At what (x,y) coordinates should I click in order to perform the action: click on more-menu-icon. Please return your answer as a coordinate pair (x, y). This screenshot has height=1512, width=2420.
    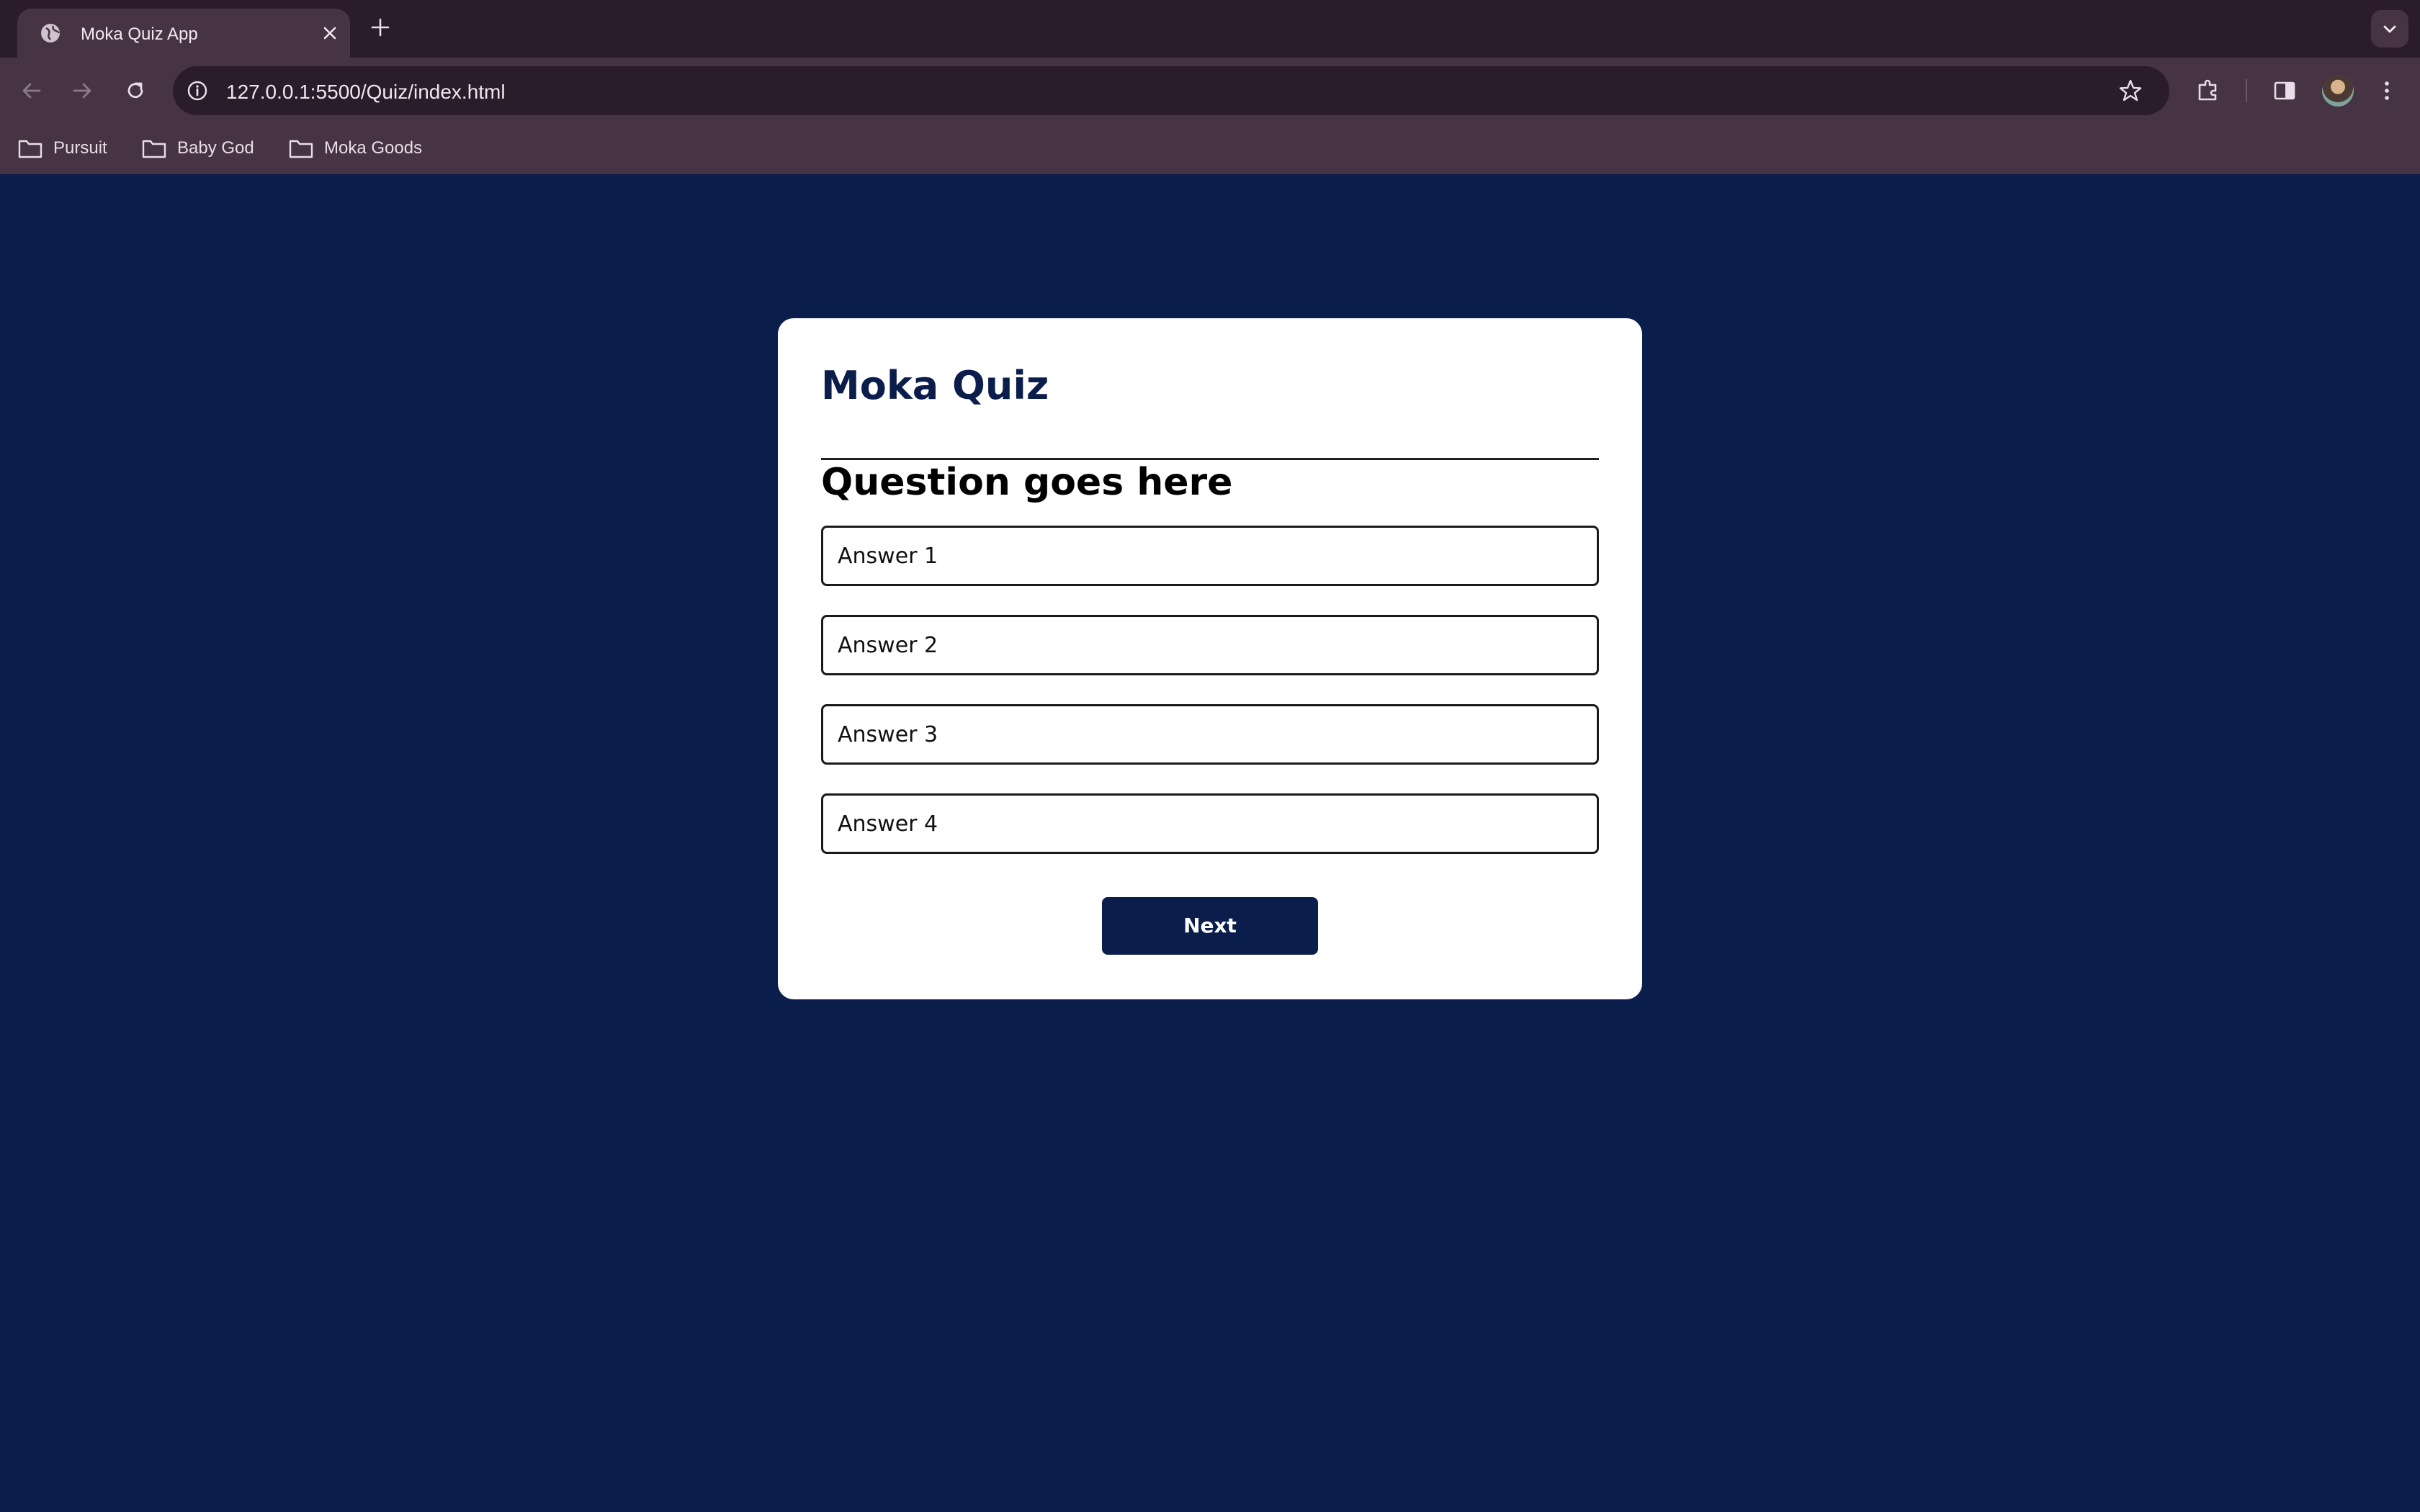
    Looking at the image, I should click on (2386, 90).